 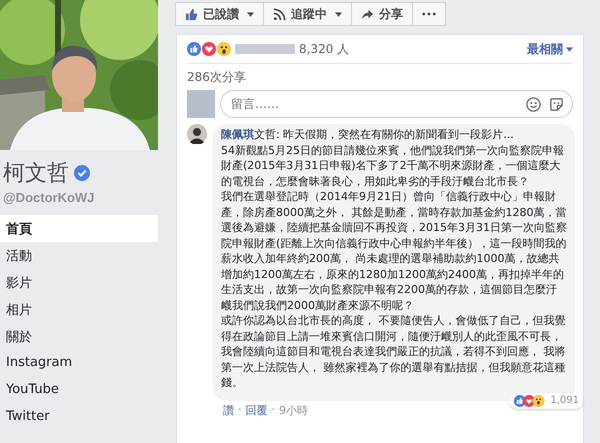 I want to click on nav-item: Twitter, so click(x=79, y=417).